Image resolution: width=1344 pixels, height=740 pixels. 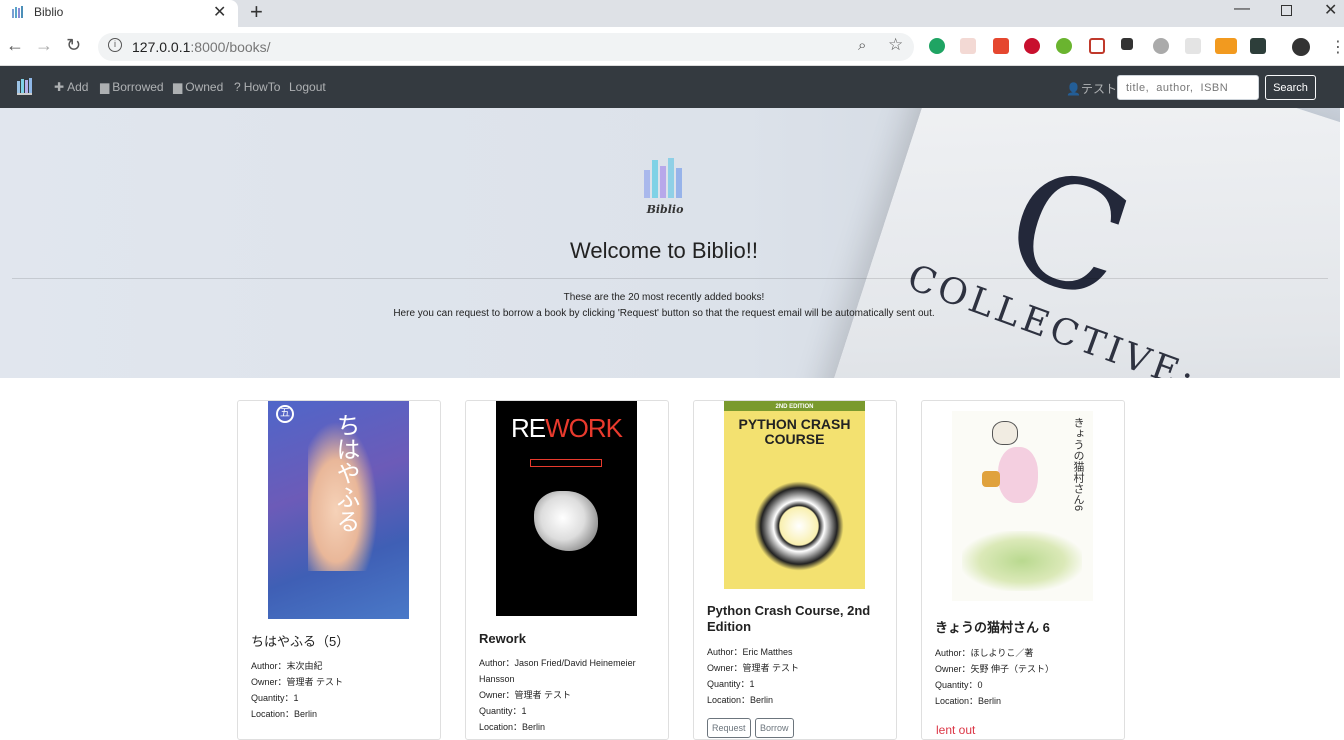 What do you see at coordinates (1337, 47) in the screenshot?
I see `browser-menu-icon: ⋮` at bounding box center [1337, 47].